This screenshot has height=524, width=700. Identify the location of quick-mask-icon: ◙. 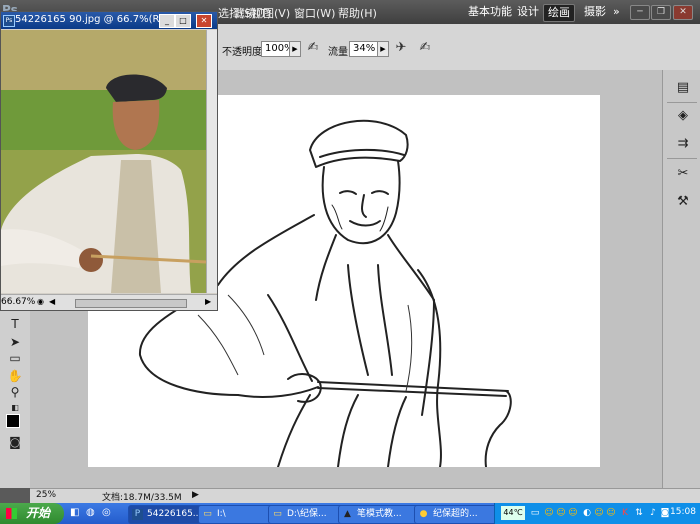
(15, 442).